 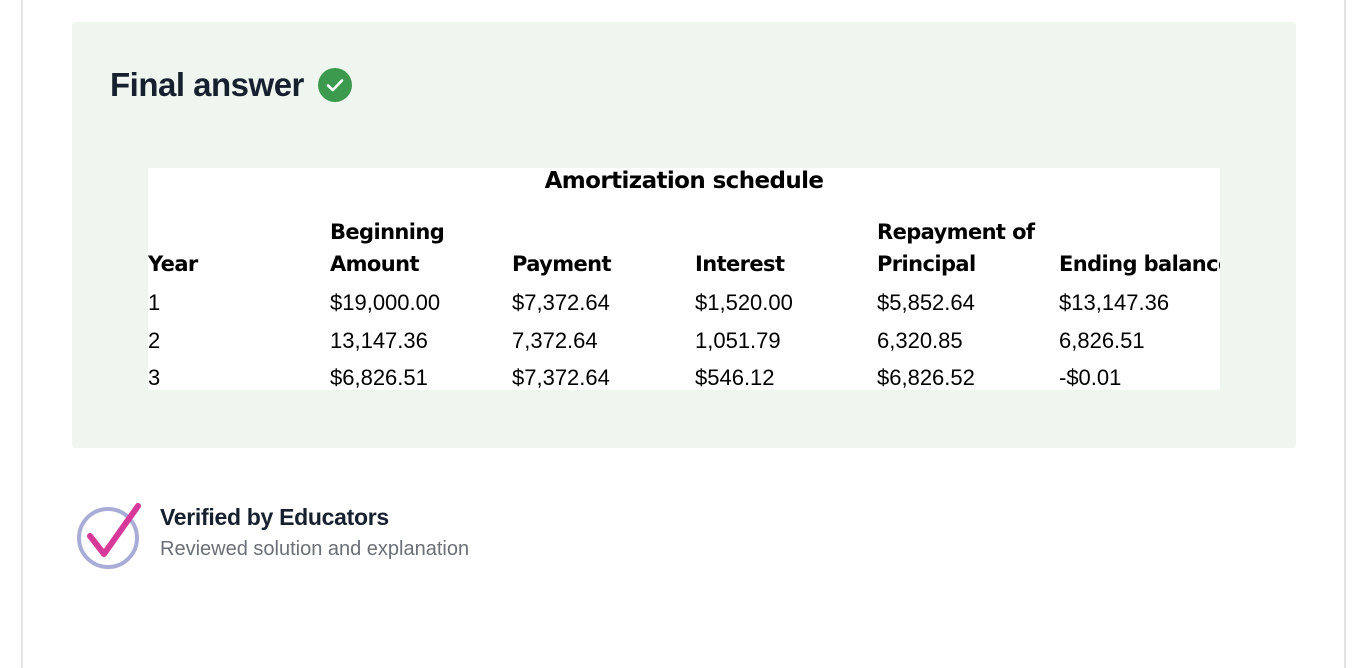 I want to click on header-year: Year, so click(x=173, y=264).